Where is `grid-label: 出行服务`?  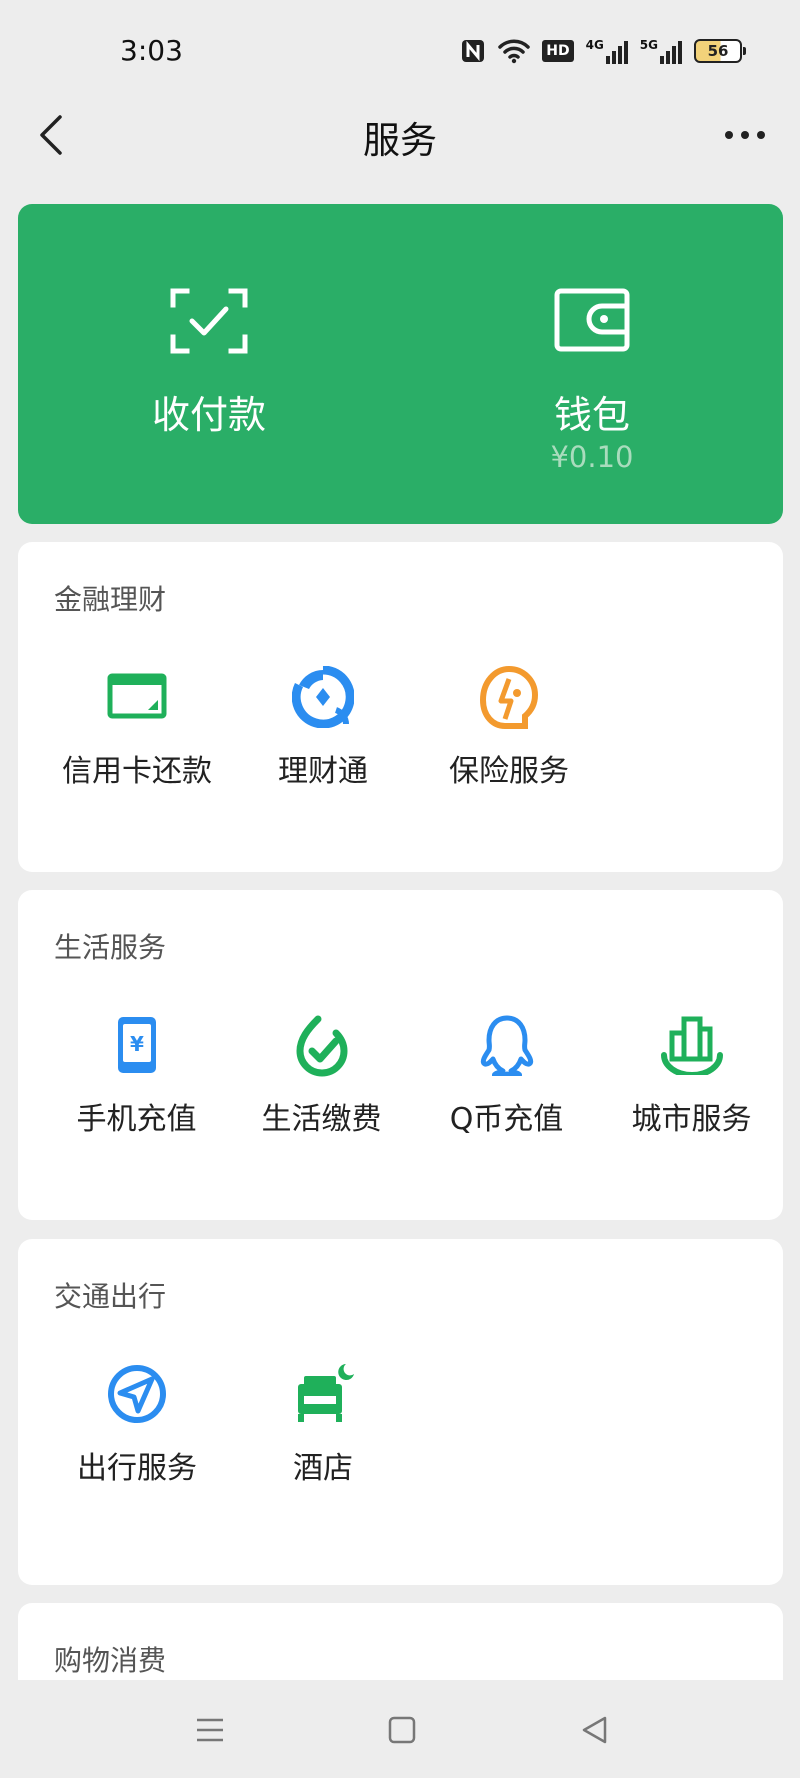
grid-label: 出行服务 is located at coordinates (137, 1468).